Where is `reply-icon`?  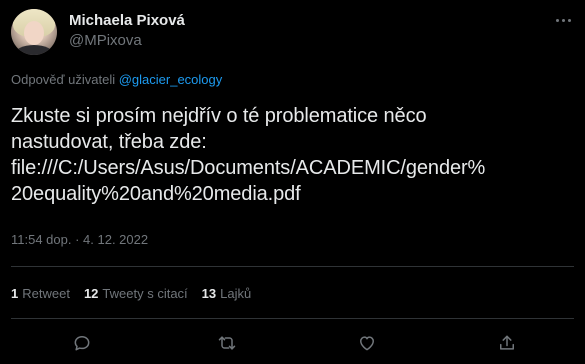
reply-icon is located at coordinates (82, 343).